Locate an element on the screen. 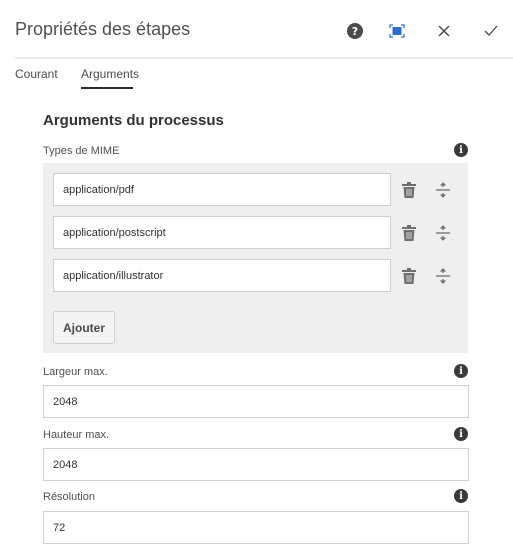 The height and width of the screenshot is (560, 513). active-tab-indicator is located at coordinates (107, 88).